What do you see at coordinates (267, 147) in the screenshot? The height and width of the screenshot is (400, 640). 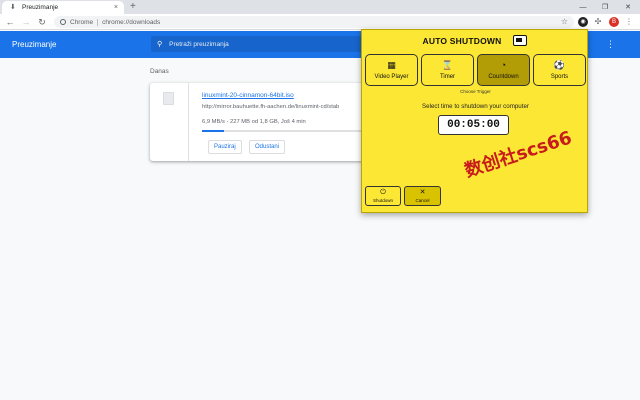 I see `cancel-download-button: Odustani` at bounding box center [267, 147].